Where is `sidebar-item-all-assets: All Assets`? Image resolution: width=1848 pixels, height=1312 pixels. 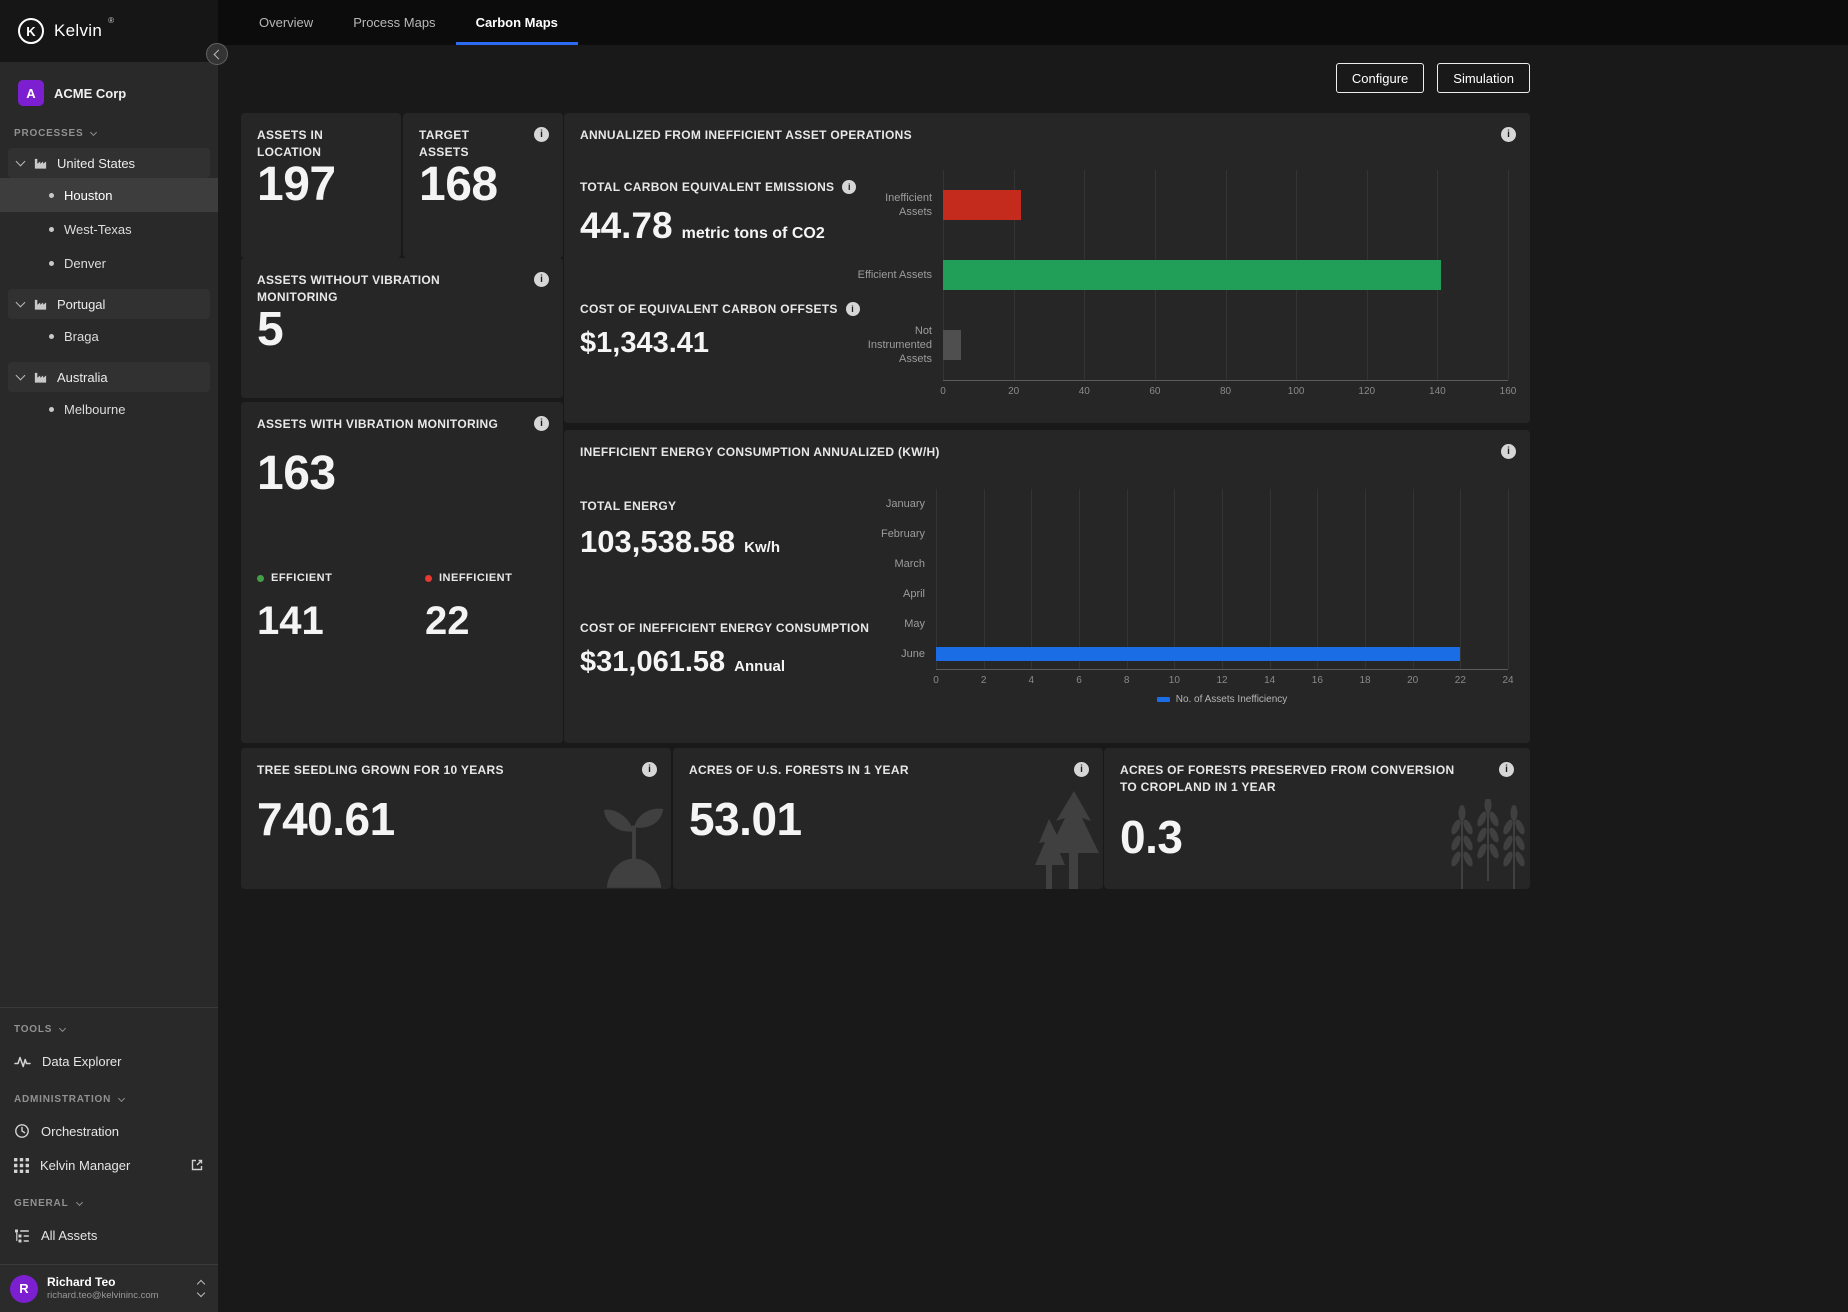
sidebar-item-all-assets: All Assets is located at coordinates (109, 1235).